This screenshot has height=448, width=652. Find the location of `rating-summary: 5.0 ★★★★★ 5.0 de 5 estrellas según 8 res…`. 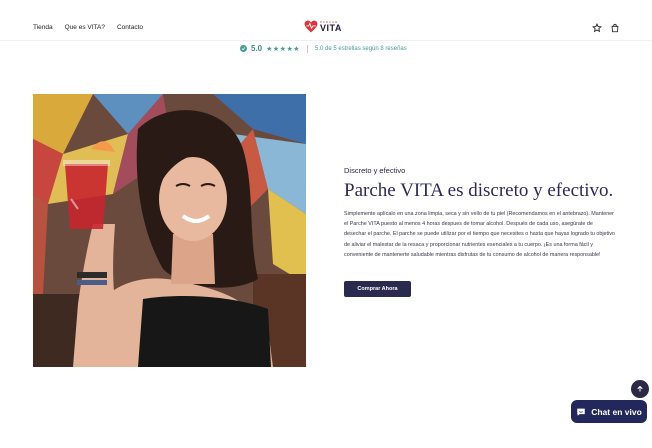

rating-summary: 5.0 ★★★★★ 5.0 de 5 estrellas según 8 res… is located at coordinates (323, 48).